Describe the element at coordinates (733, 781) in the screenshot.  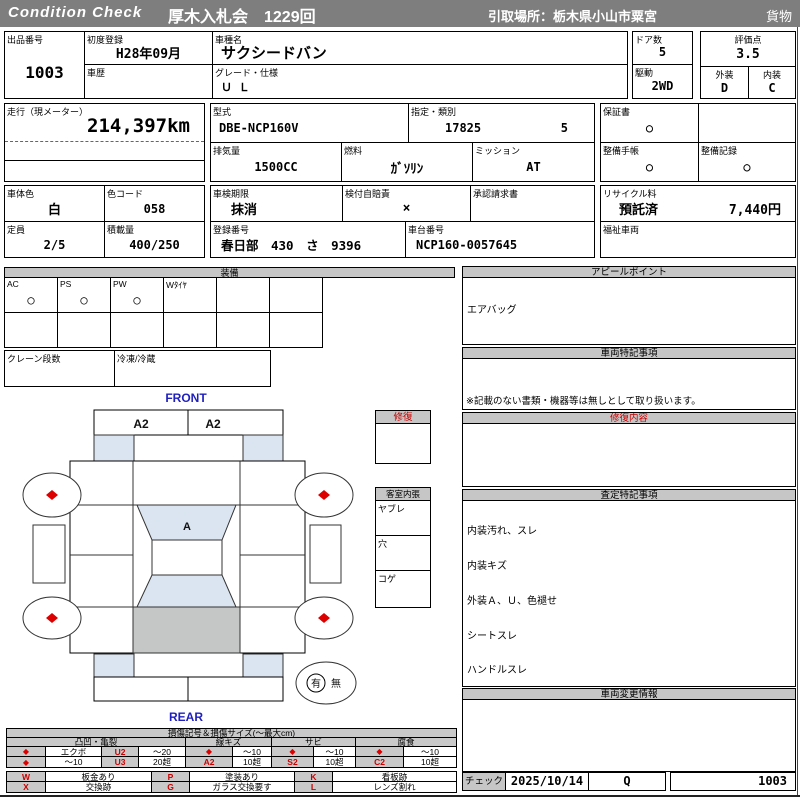
I see `check-lot-cell: 1003` at that location.